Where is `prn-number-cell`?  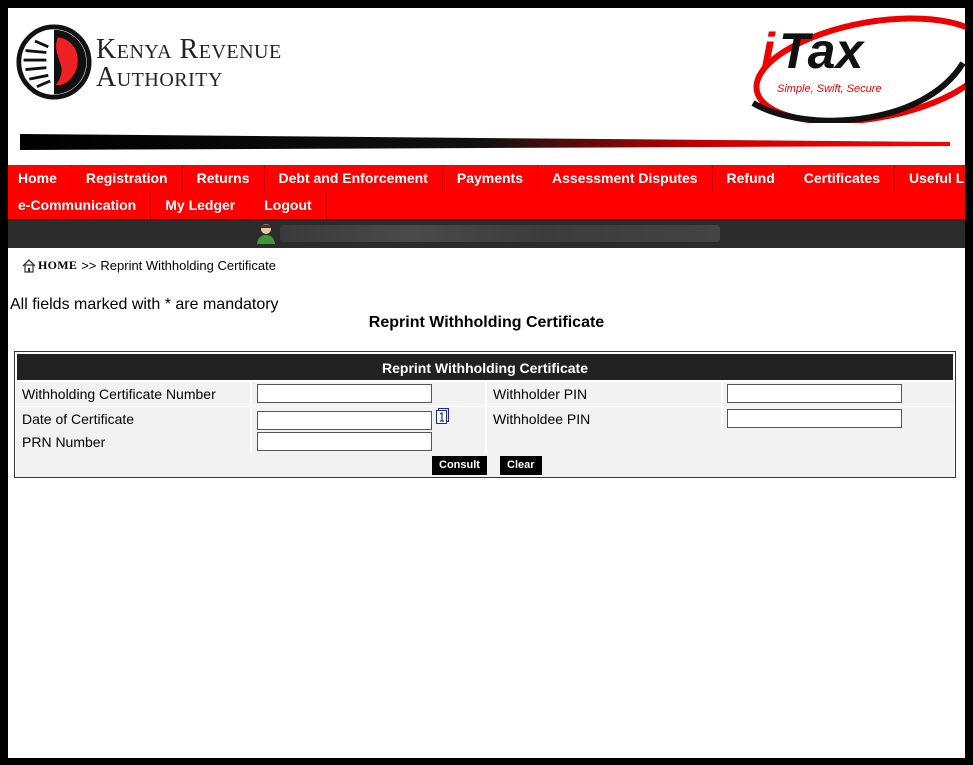 prn-number-cell is located at coordinates (368, 442).